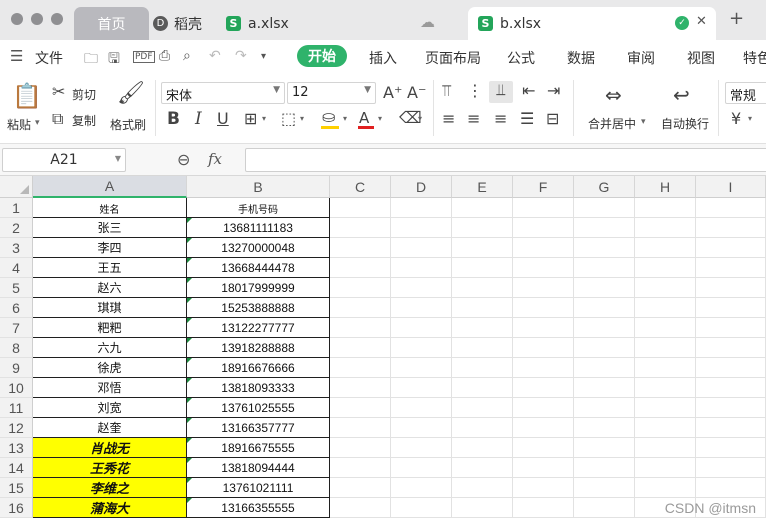 This screenshot has width=766, height=522. I want to click on phone-cell: 15253888888, so click(258, 308).